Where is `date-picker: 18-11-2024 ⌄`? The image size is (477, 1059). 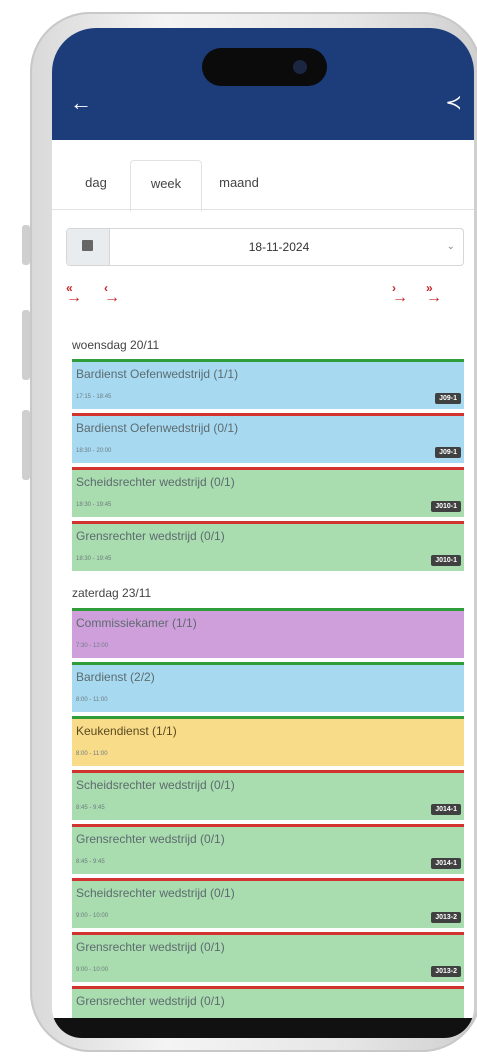 date-picker: 18-11-2024 ⌄ is located at coordinates (265, 247).